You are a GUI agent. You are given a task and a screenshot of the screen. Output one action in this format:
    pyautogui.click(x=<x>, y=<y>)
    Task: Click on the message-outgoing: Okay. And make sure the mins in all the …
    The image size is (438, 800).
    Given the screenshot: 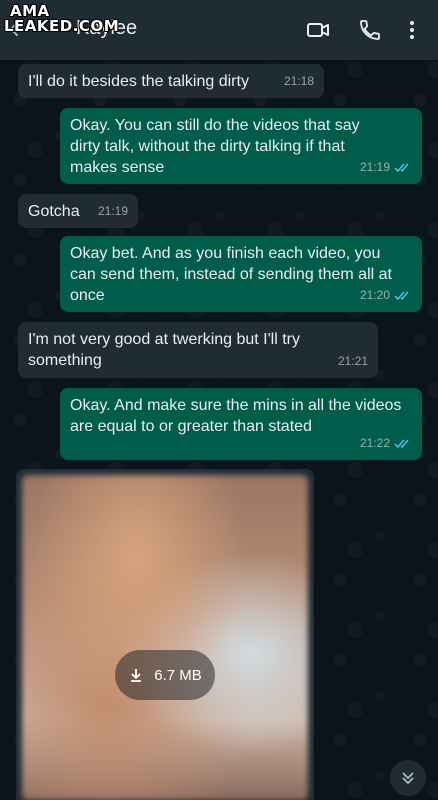 What is the action you would take?
    pyautogui.click(x=241, y=424)
    